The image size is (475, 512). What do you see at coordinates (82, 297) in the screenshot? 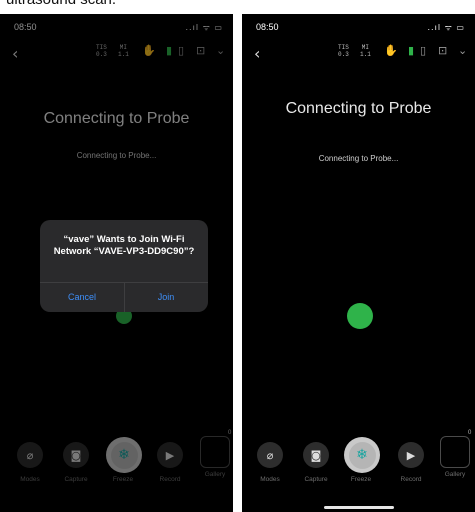
I see `cancel-button: Cancel` at bounding box center [82, 297].